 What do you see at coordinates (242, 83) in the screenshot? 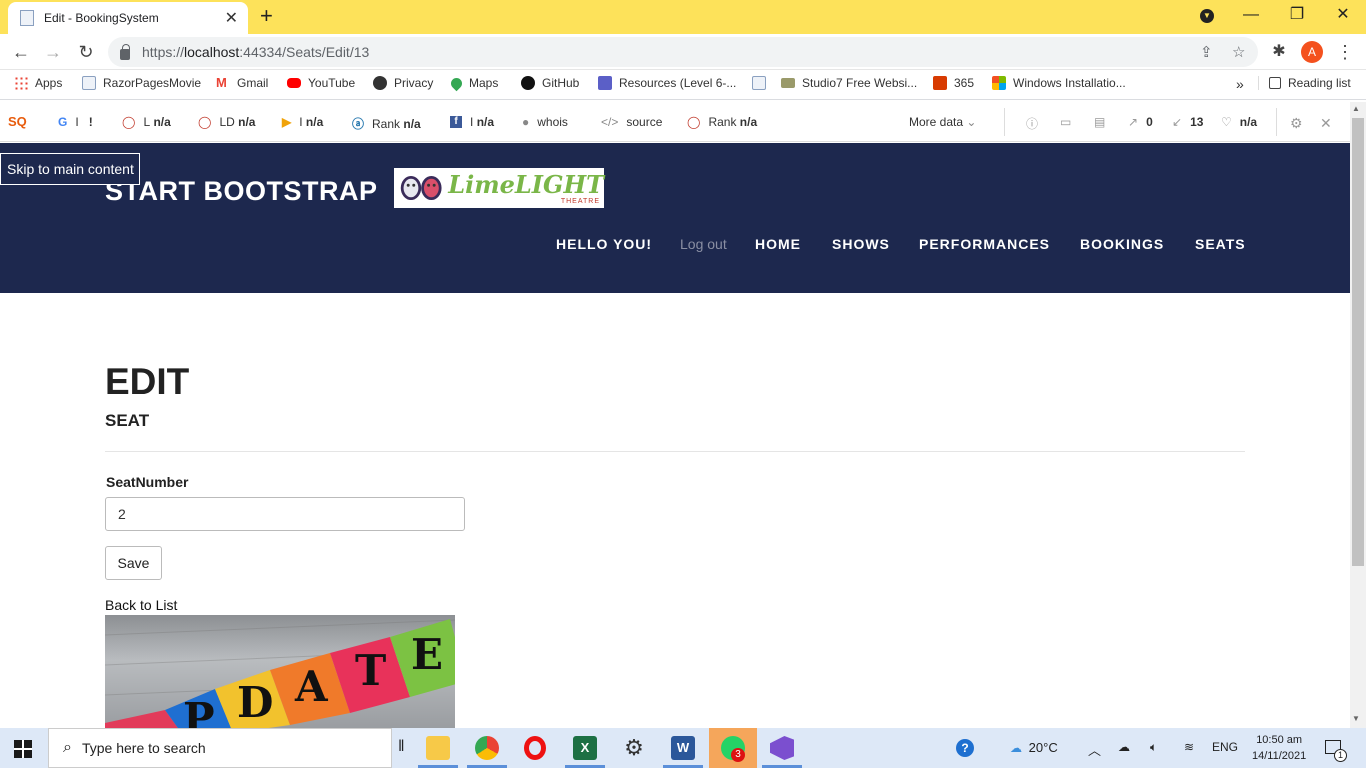
I see `bookmark-gmail: M Gmail` at bounding box center [242, 83].